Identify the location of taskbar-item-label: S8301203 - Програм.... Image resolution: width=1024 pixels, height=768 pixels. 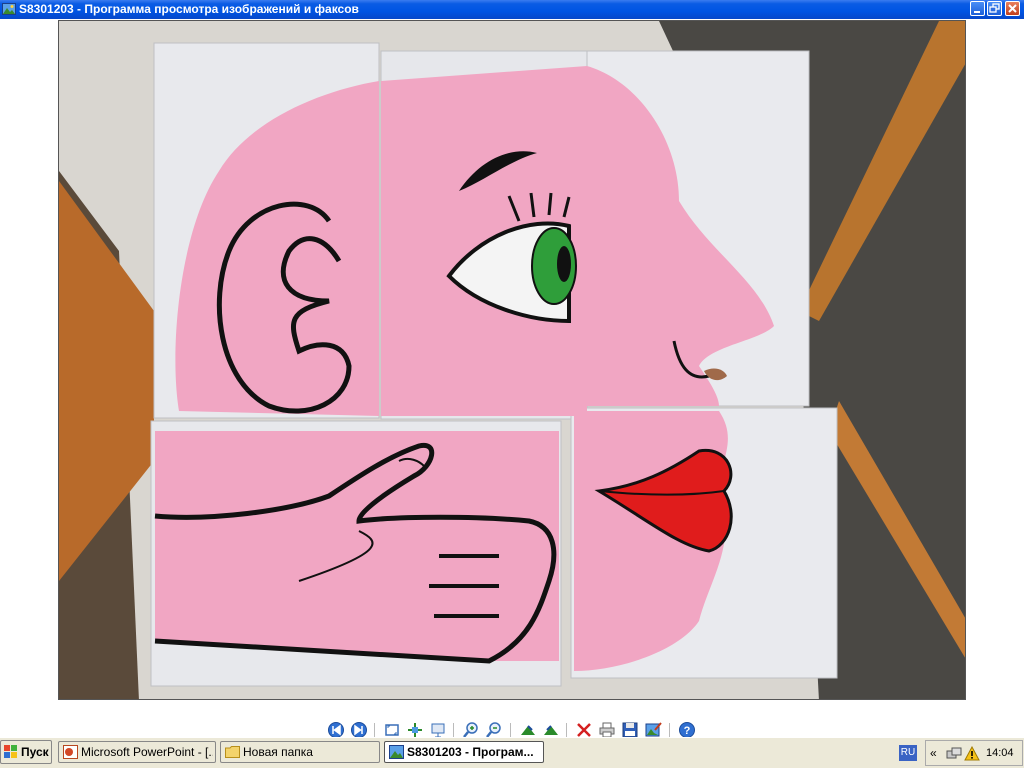
(470, 752).